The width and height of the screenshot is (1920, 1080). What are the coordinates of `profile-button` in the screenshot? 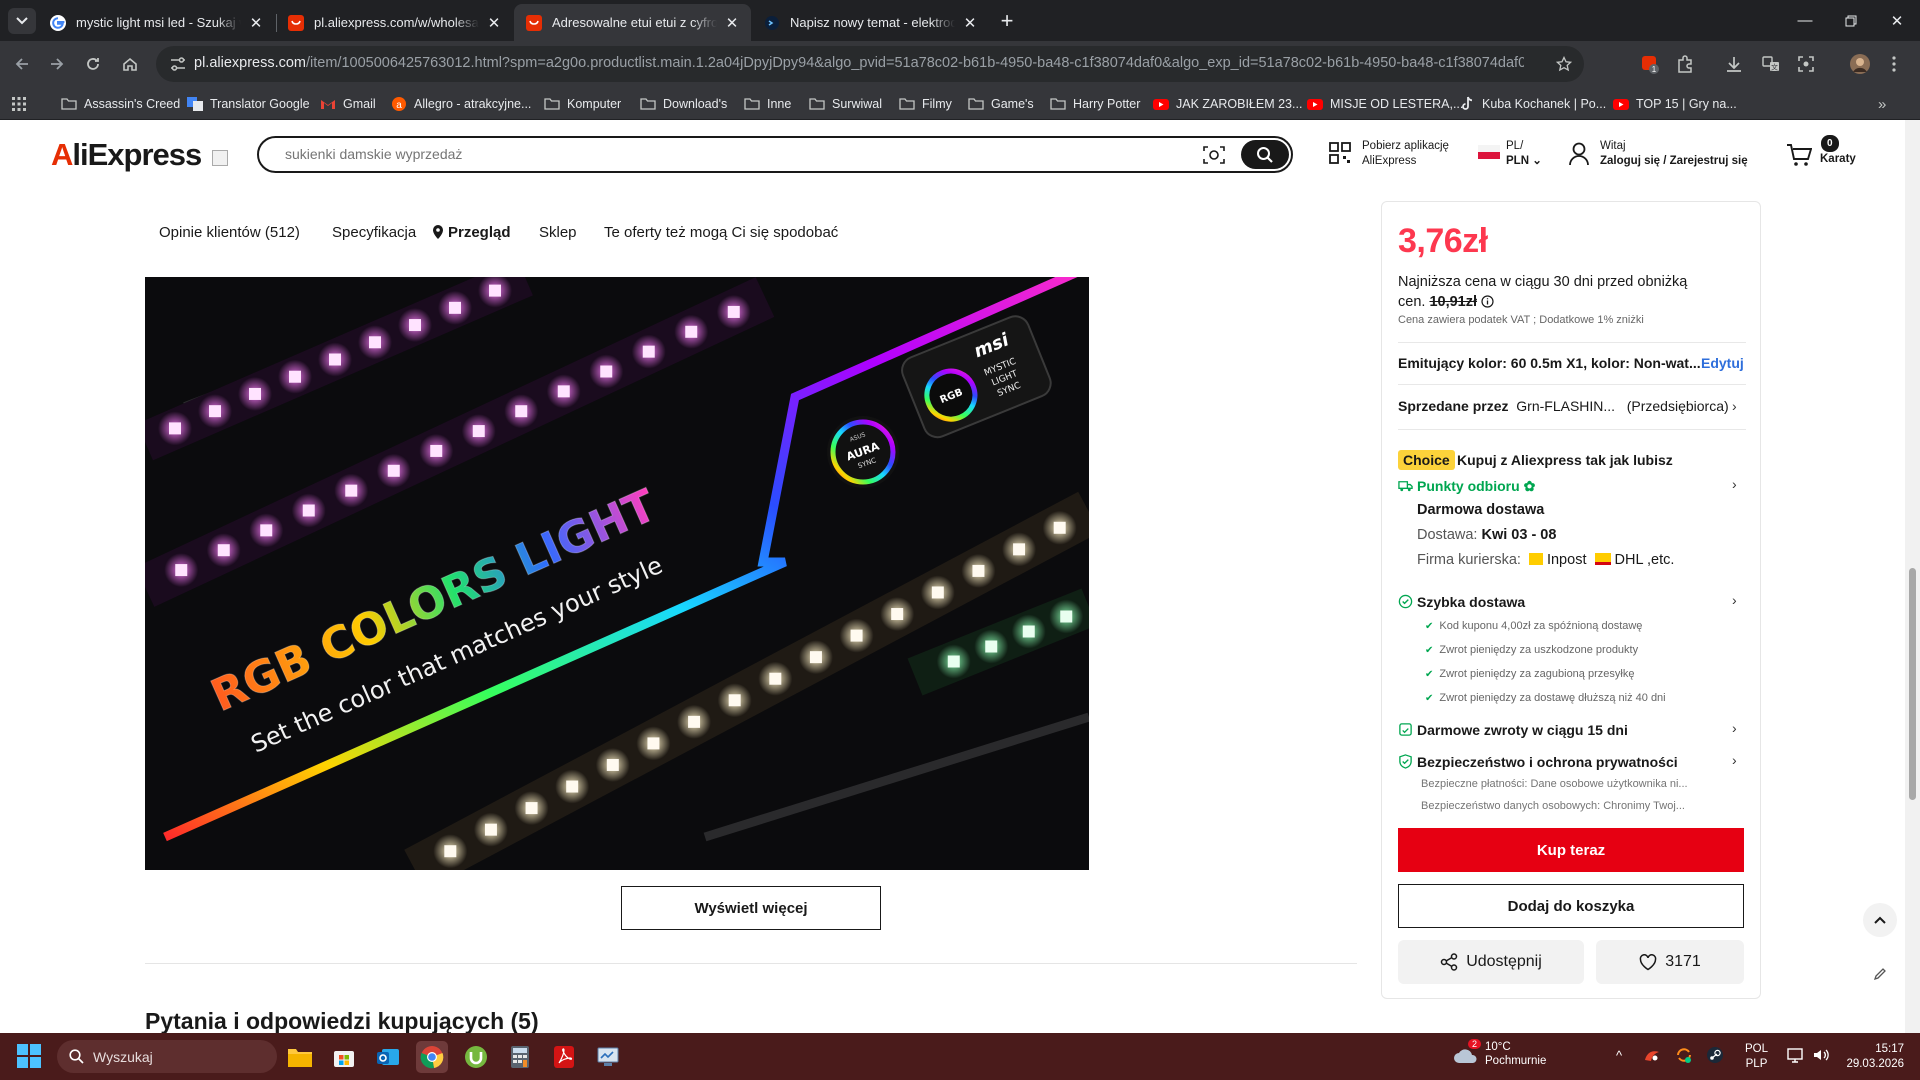 It's located at (1860, 64).